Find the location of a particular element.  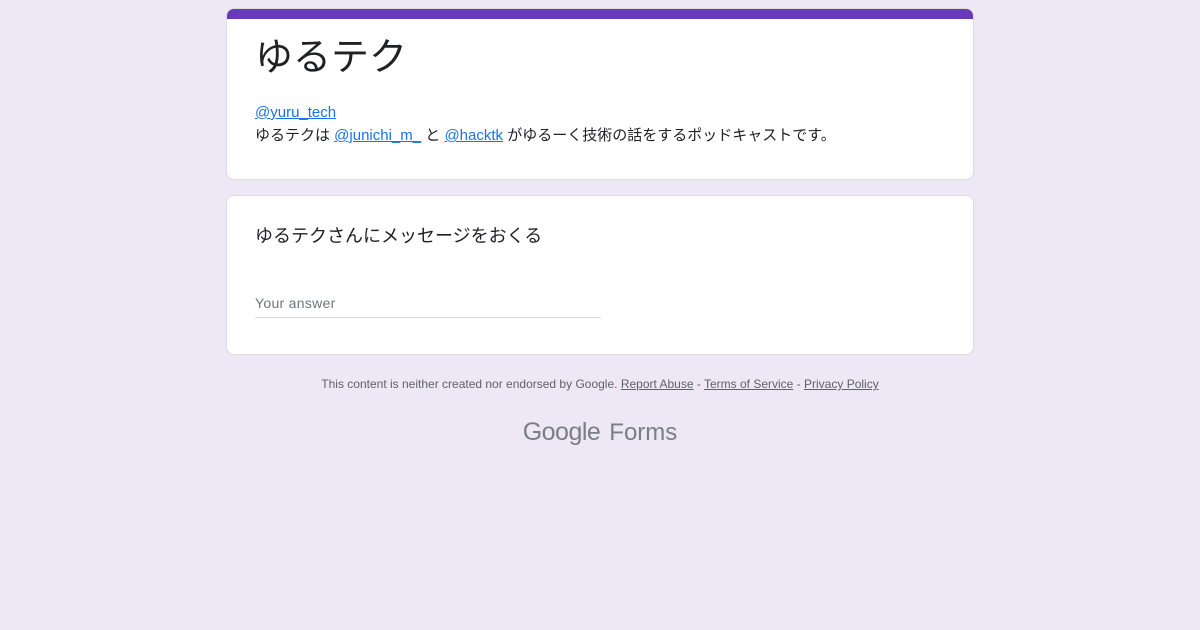

terms-of-service-link: Terms of Service is located at coordinates (748, 384).